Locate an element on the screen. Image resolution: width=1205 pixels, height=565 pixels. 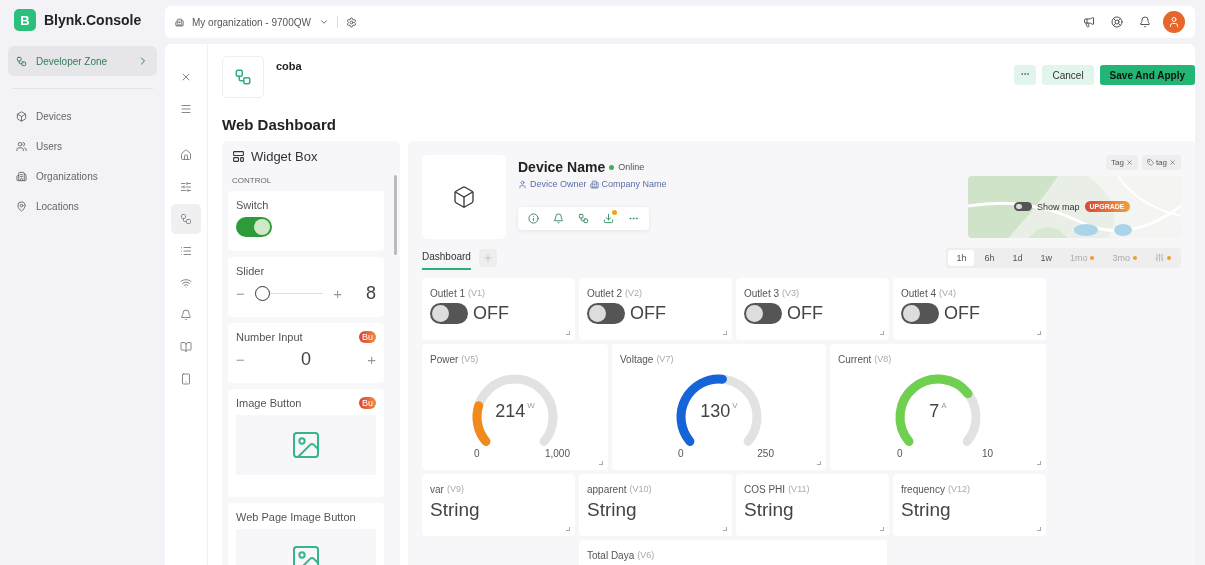
image-icon is located at coordinates (306, 445).